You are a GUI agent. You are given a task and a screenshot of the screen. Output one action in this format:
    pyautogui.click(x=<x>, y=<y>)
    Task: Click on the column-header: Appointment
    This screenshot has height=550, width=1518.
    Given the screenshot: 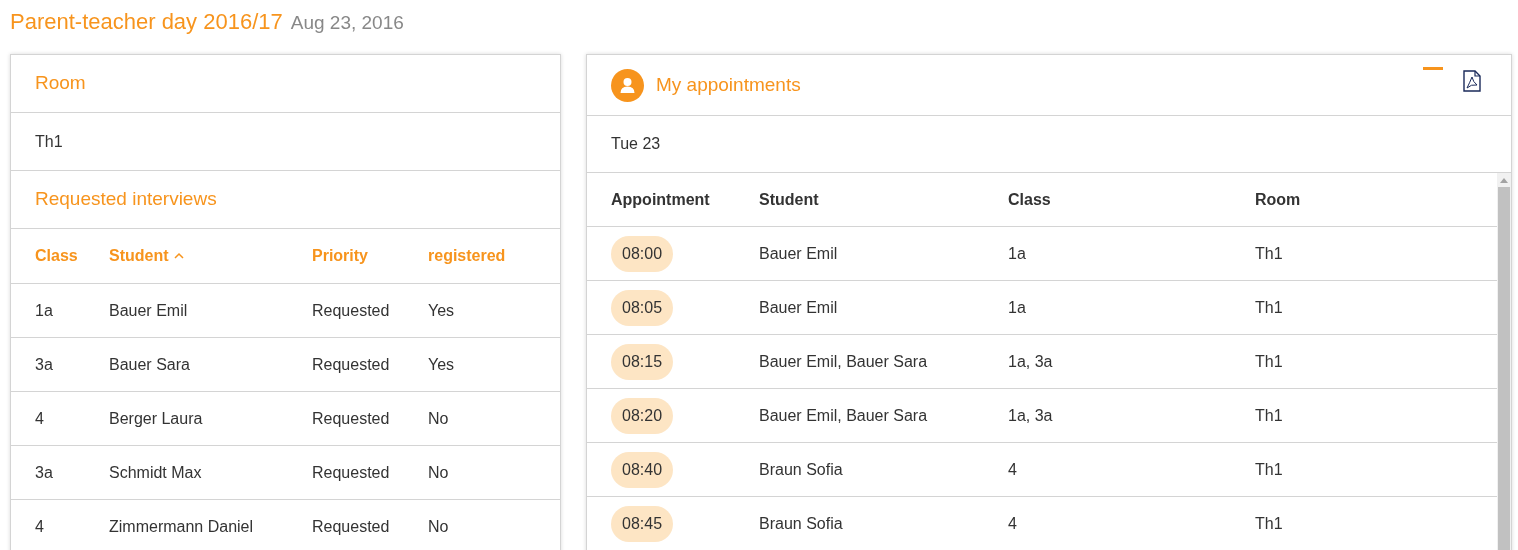 What is the action you would take?
    pyautogui.click(x=660, y=199)
    